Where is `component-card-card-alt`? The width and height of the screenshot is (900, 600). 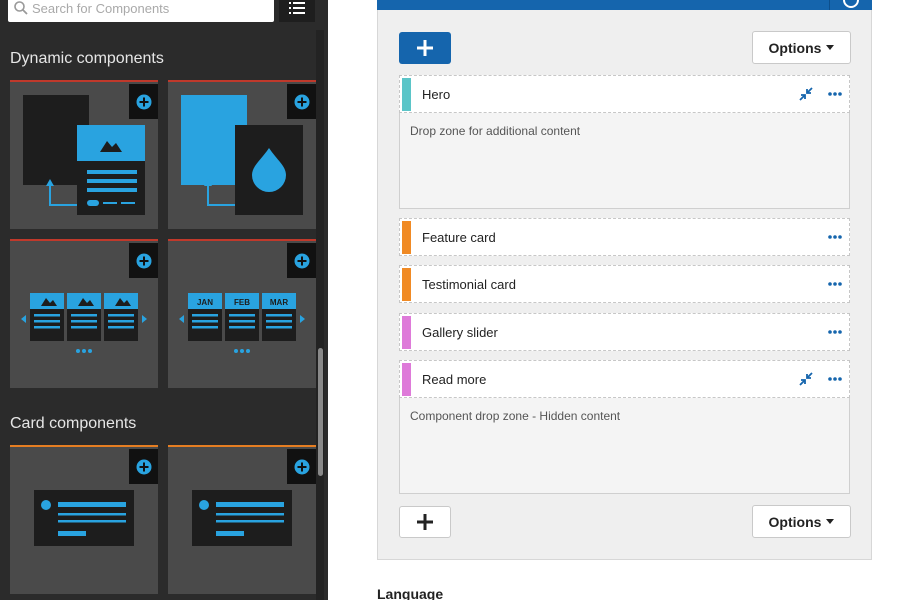 component-card-card-alt is located at coordinates (242, 519).